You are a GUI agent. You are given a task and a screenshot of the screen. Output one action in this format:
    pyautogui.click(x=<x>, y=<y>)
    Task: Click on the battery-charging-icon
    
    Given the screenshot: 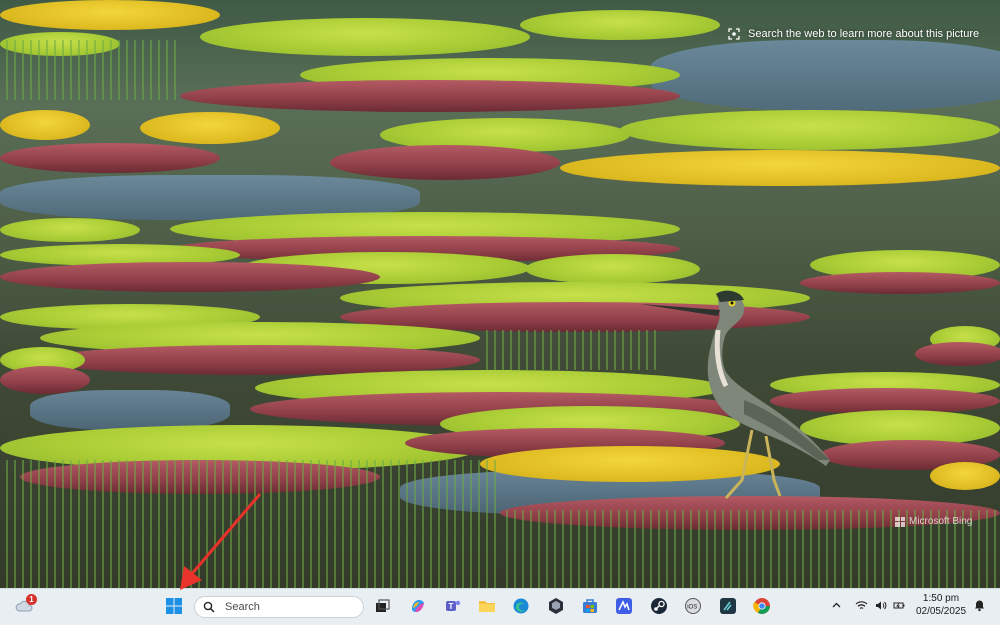 What is the action you would take?
    pyautogui.click(x=898, y=605)
    